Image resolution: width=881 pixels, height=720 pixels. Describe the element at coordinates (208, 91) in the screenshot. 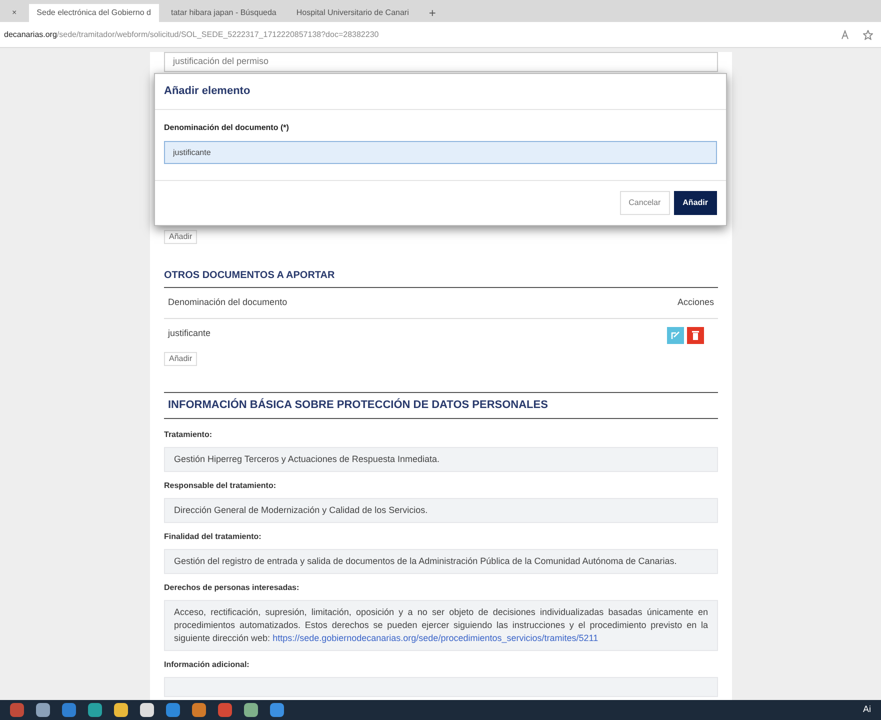

I see `modal-title: Añadir elemento` at that location.